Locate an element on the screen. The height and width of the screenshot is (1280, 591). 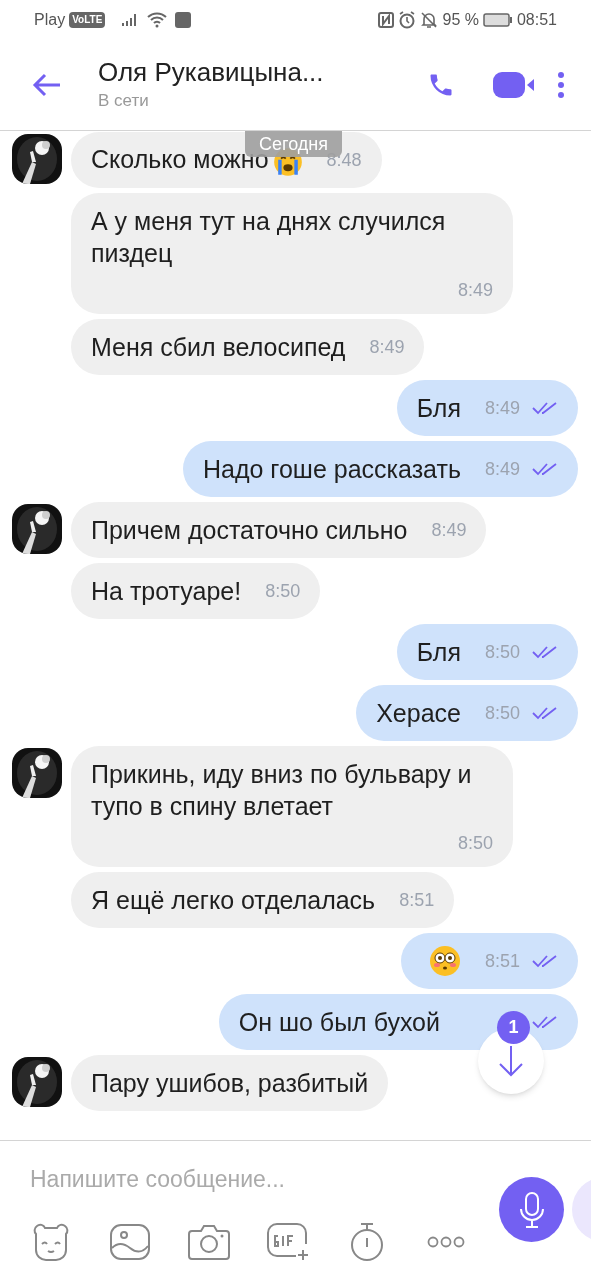
wifi-icon is located at coordinates (157, 20).